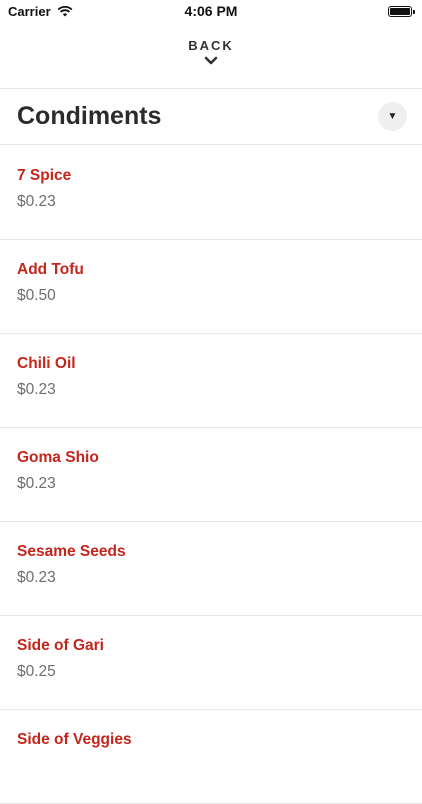  I want to click on list-item: Goma Shio $0.23, so click(211, 475).